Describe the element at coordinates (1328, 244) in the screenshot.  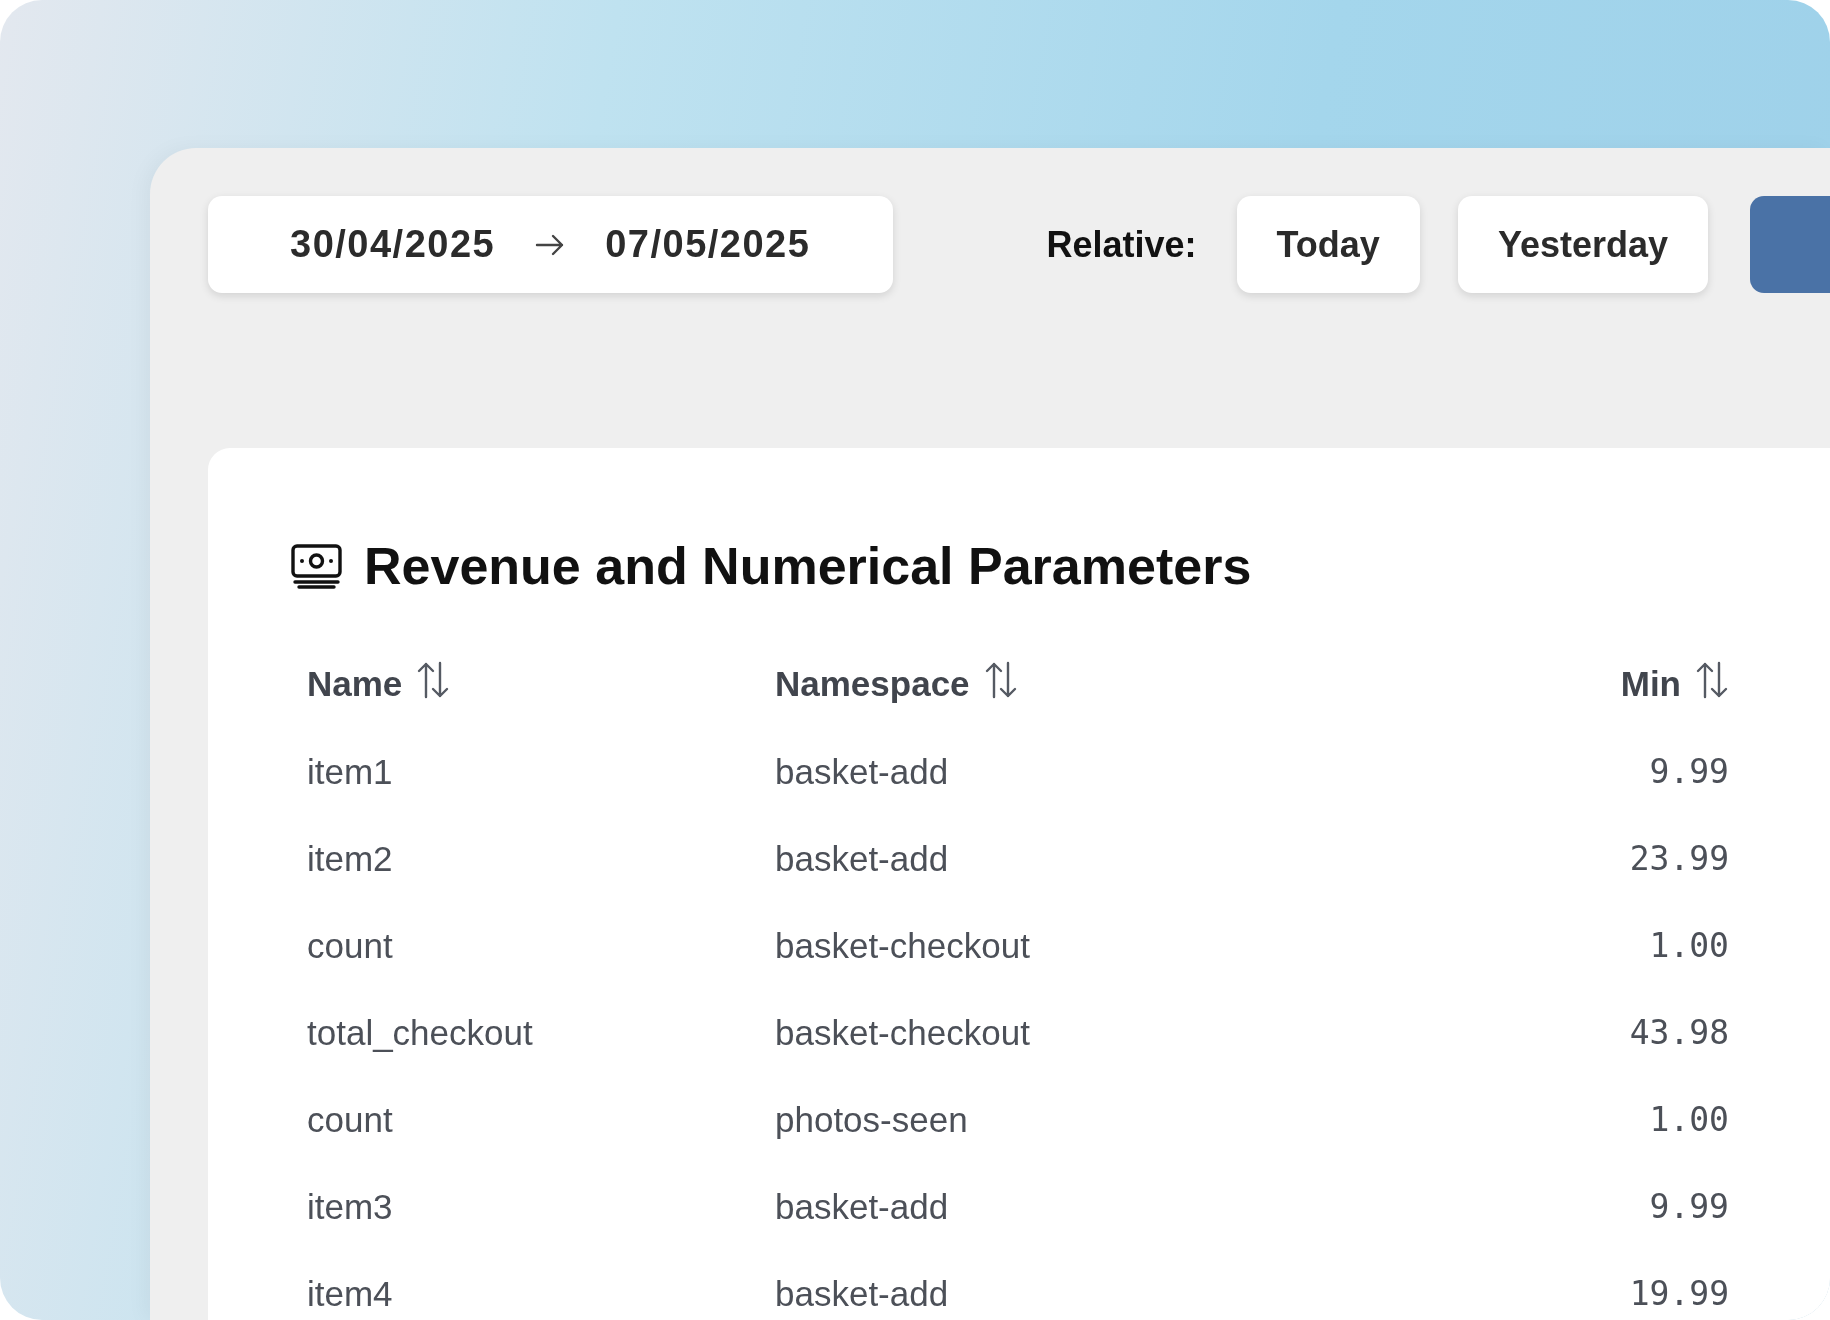
I see `relative-option-button: Today` at that location.